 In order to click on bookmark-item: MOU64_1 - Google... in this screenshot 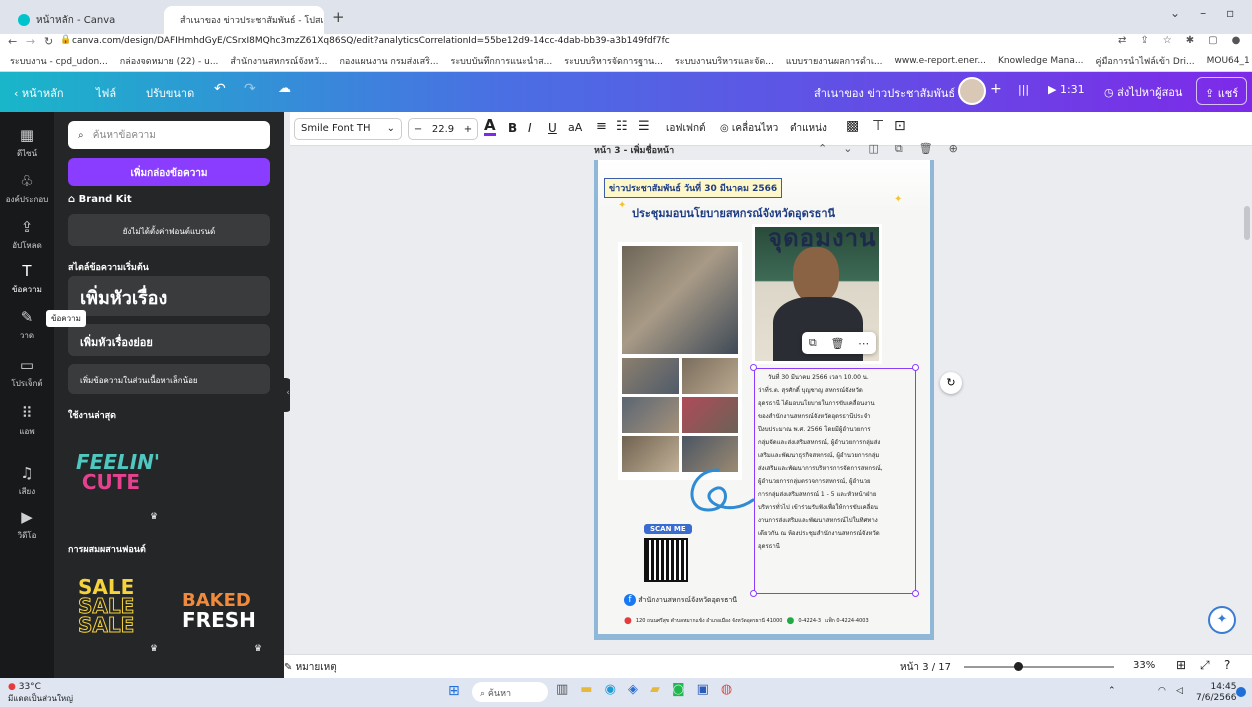, I will do `click(1229, 61)`.